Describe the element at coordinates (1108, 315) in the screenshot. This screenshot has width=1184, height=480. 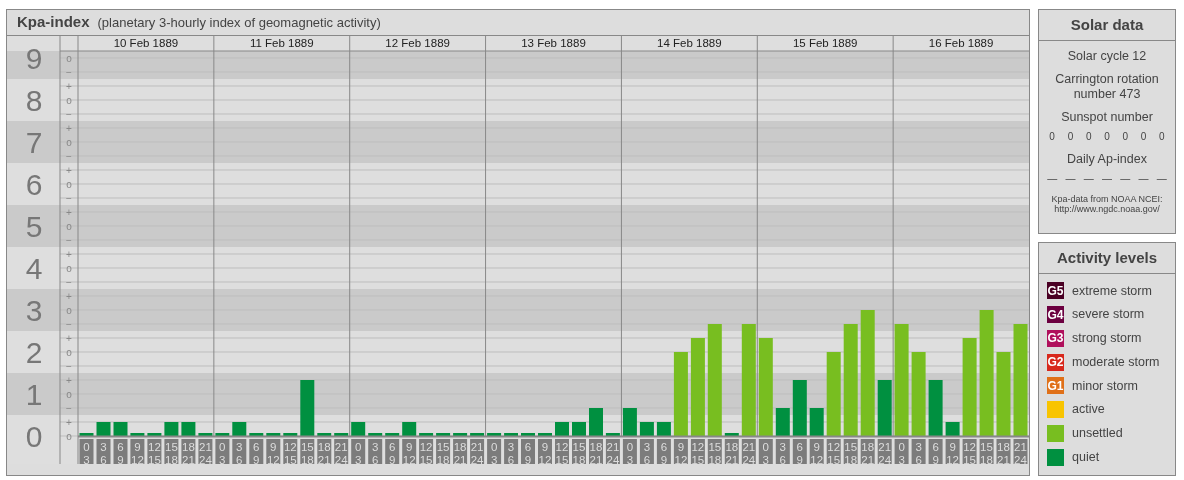
I see `level-label: severe storm` at that location.